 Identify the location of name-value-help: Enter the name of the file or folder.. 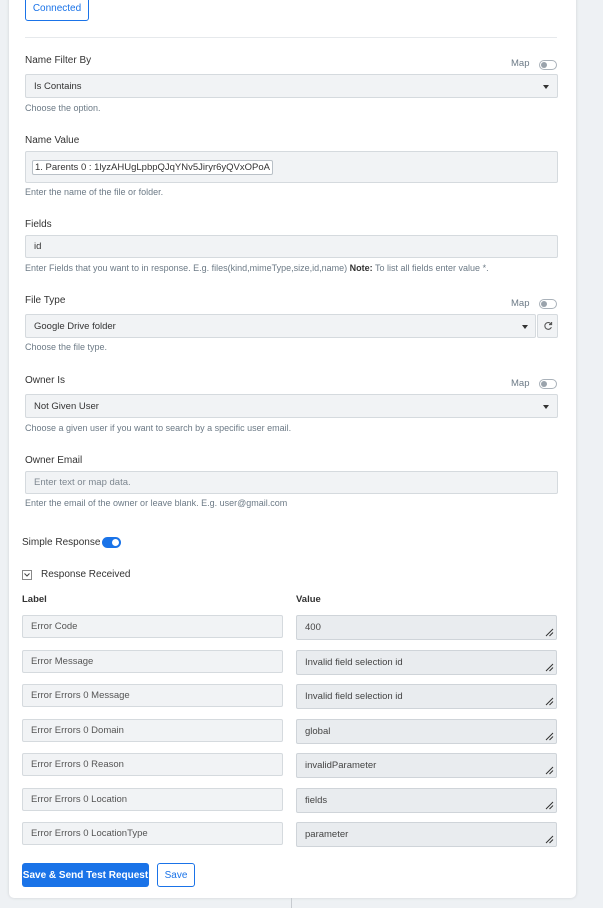
(94, 192).